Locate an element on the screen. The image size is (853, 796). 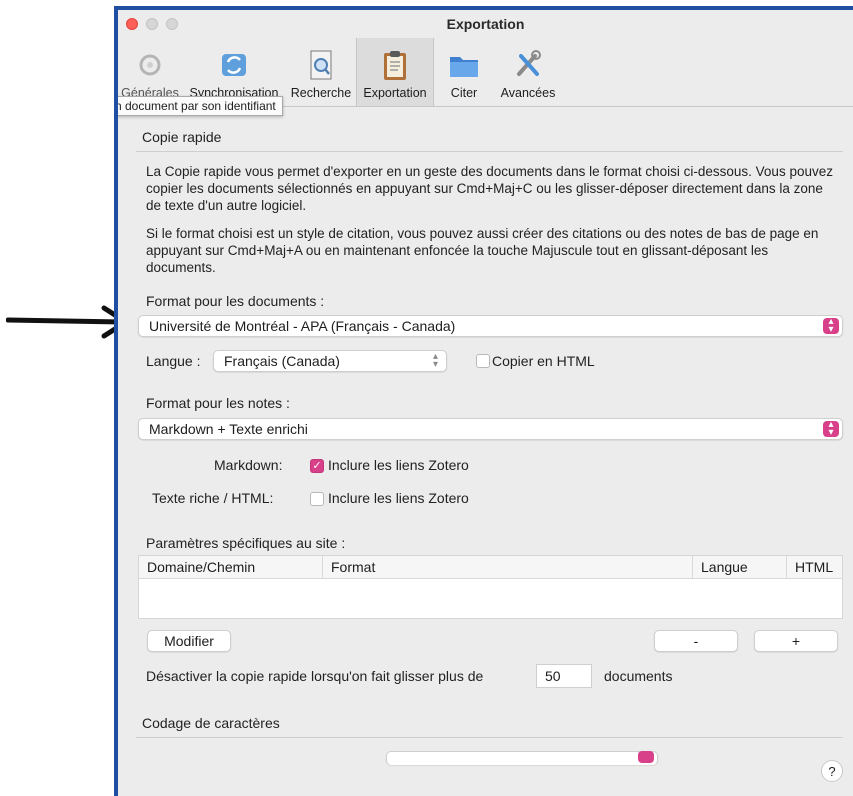
chevron-updown-icon is located at coordinates (646, 757).